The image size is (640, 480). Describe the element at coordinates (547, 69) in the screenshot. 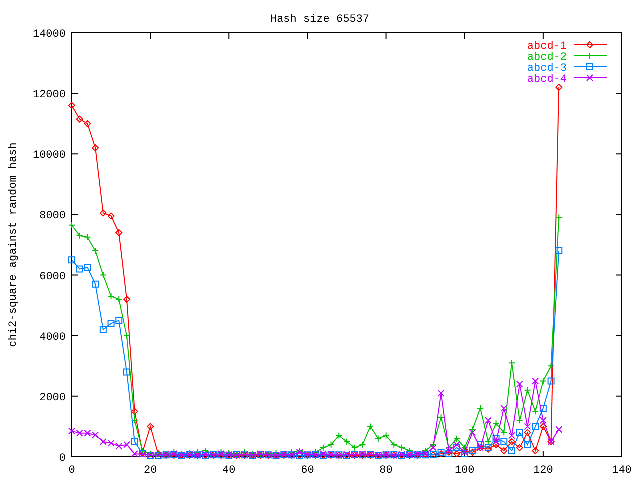

I see `legend-label: abcd-3` at that location.